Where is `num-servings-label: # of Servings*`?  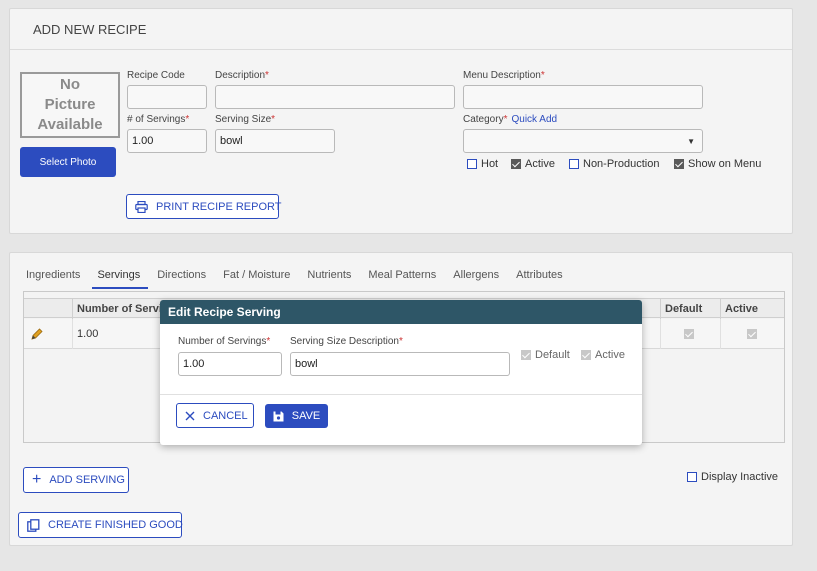
num-servings-label: # of Servings* is located at coordinates (158, 119).